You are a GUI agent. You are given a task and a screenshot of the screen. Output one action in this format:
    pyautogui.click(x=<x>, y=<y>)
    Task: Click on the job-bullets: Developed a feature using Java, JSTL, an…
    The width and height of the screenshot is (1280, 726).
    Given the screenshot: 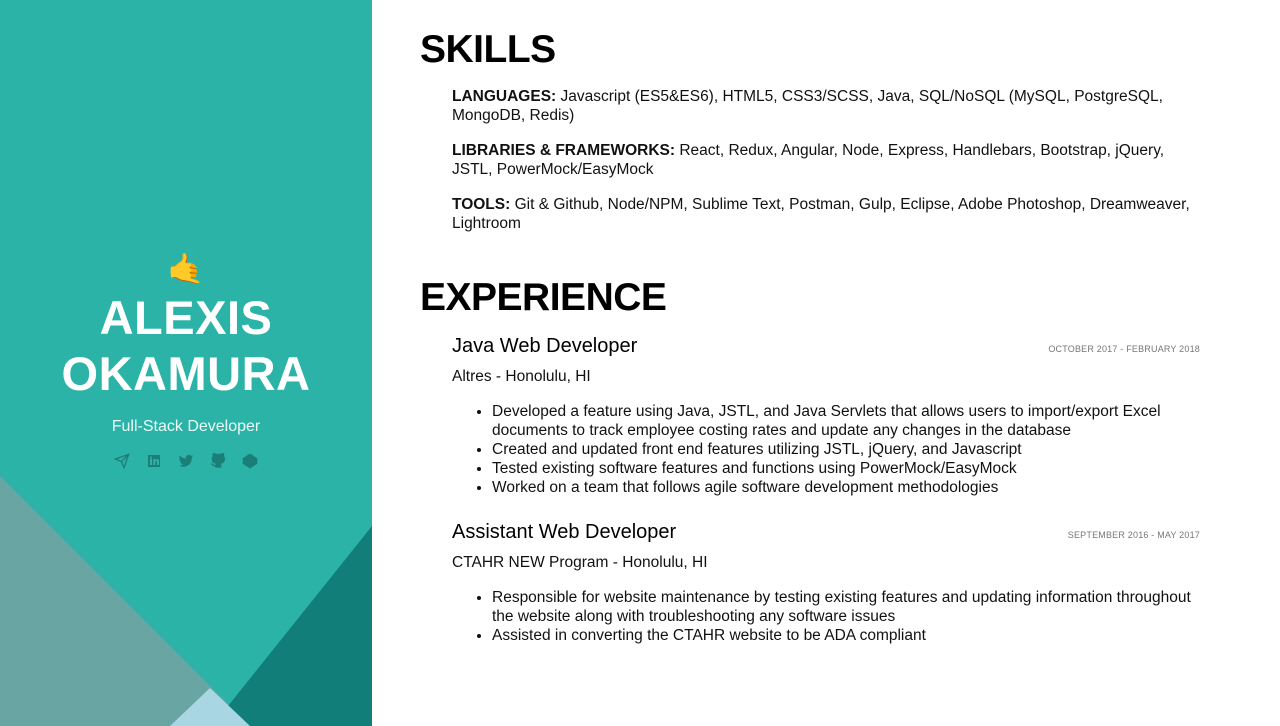 What is the action you would take?
    pyautogui.click(x=826, y=449)
    